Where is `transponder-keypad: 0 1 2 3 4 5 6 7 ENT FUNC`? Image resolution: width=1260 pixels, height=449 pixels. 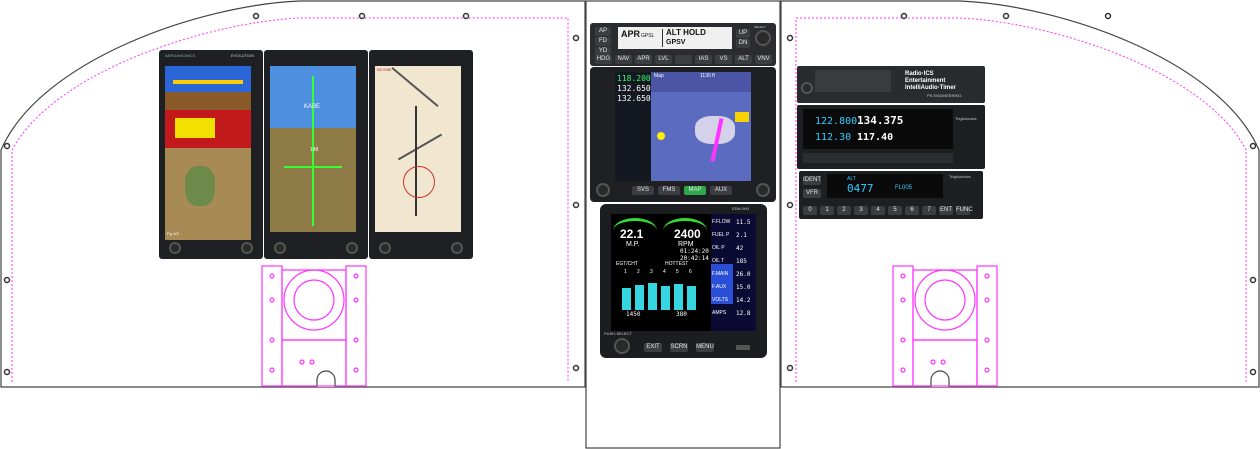 transponder-keypad: 0 1 2 3 4 5 6 7 ENT FUNC is located at coordinates (891, 211).